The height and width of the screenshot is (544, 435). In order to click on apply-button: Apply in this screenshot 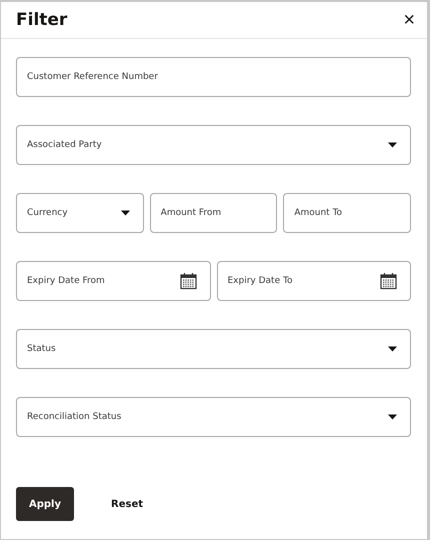, I will do `click(45, 504)`.